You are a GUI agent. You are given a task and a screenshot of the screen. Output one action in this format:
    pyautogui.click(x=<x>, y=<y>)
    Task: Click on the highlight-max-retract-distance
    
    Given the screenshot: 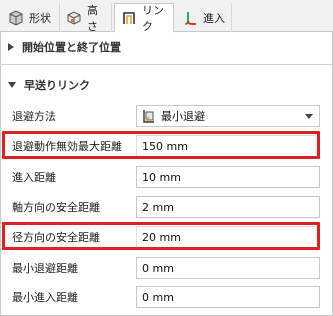 What is the action you would take?
    pyautogui.click(x=161, y=145)
    